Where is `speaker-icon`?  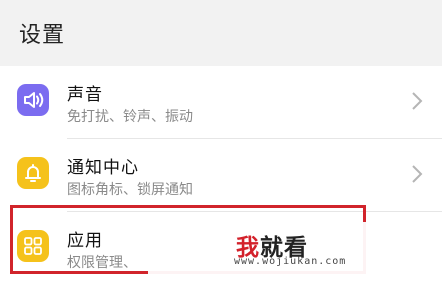
speaker-icon is located at coordinates (33, 100).